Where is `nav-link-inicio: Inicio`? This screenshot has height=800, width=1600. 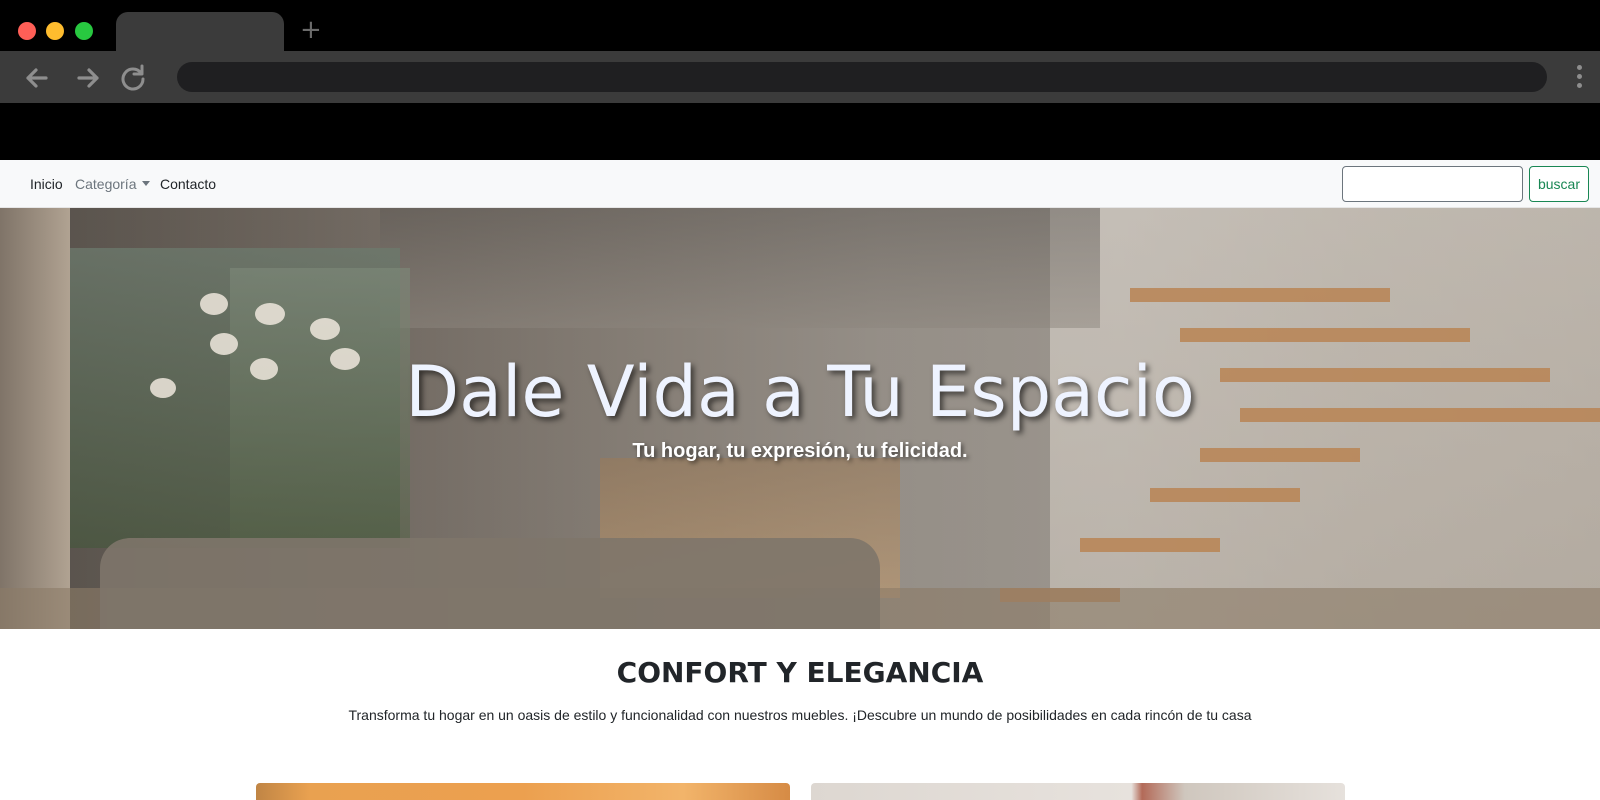
nav-link-inicio: Inicio is located at coordinates (46, 184).